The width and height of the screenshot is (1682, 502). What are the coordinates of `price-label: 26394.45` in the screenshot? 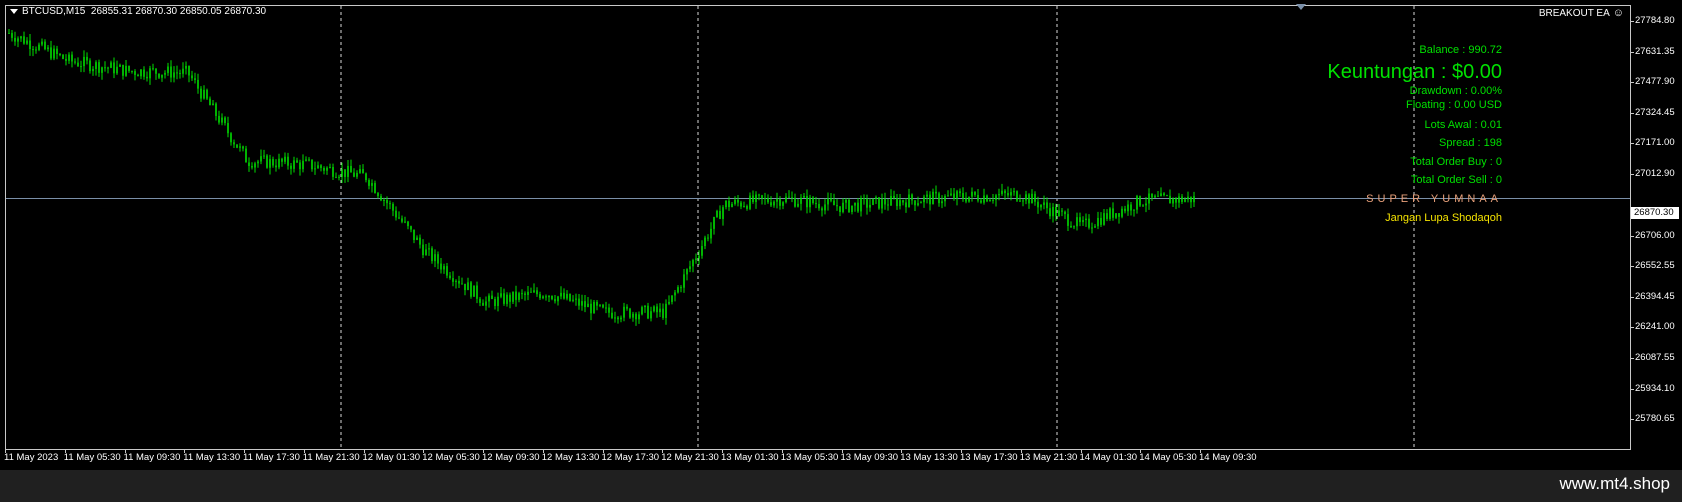 It's located at (1655, 296).